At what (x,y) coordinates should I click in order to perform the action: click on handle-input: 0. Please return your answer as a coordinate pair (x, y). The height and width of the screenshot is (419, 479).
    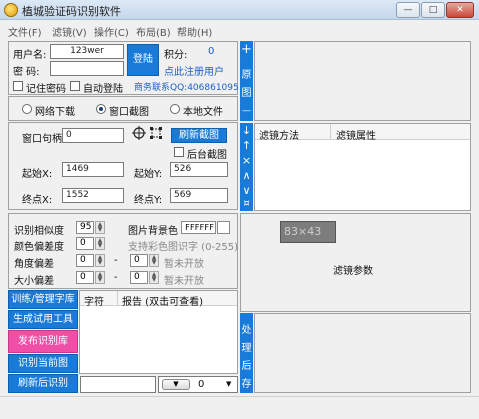
    Looking at the image, I should click on (93, 135).